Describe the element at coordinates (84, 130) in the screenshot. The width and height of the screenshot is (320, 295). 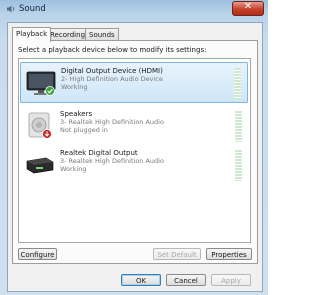
I see `device-status: Not plugged in` at that location.